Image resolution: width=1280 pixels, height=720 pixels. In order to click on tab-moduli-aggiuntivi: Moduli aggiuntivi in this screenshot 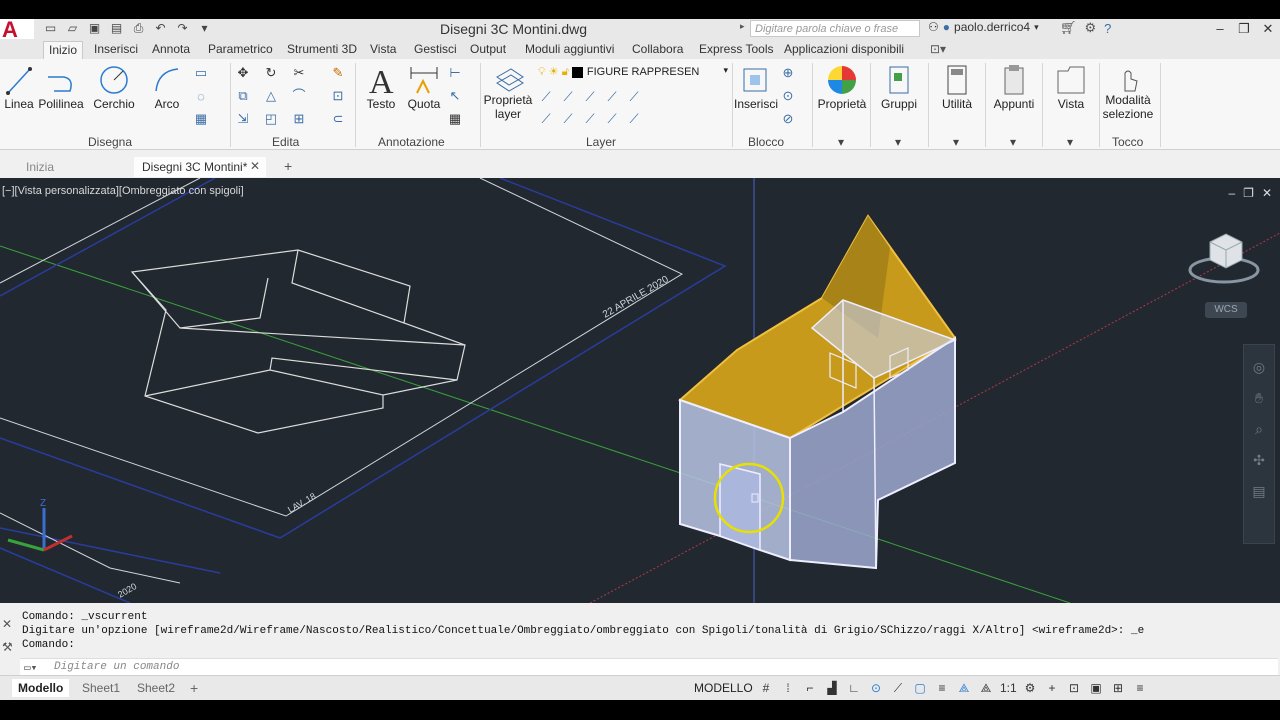, I will do `click(569, 50)`.